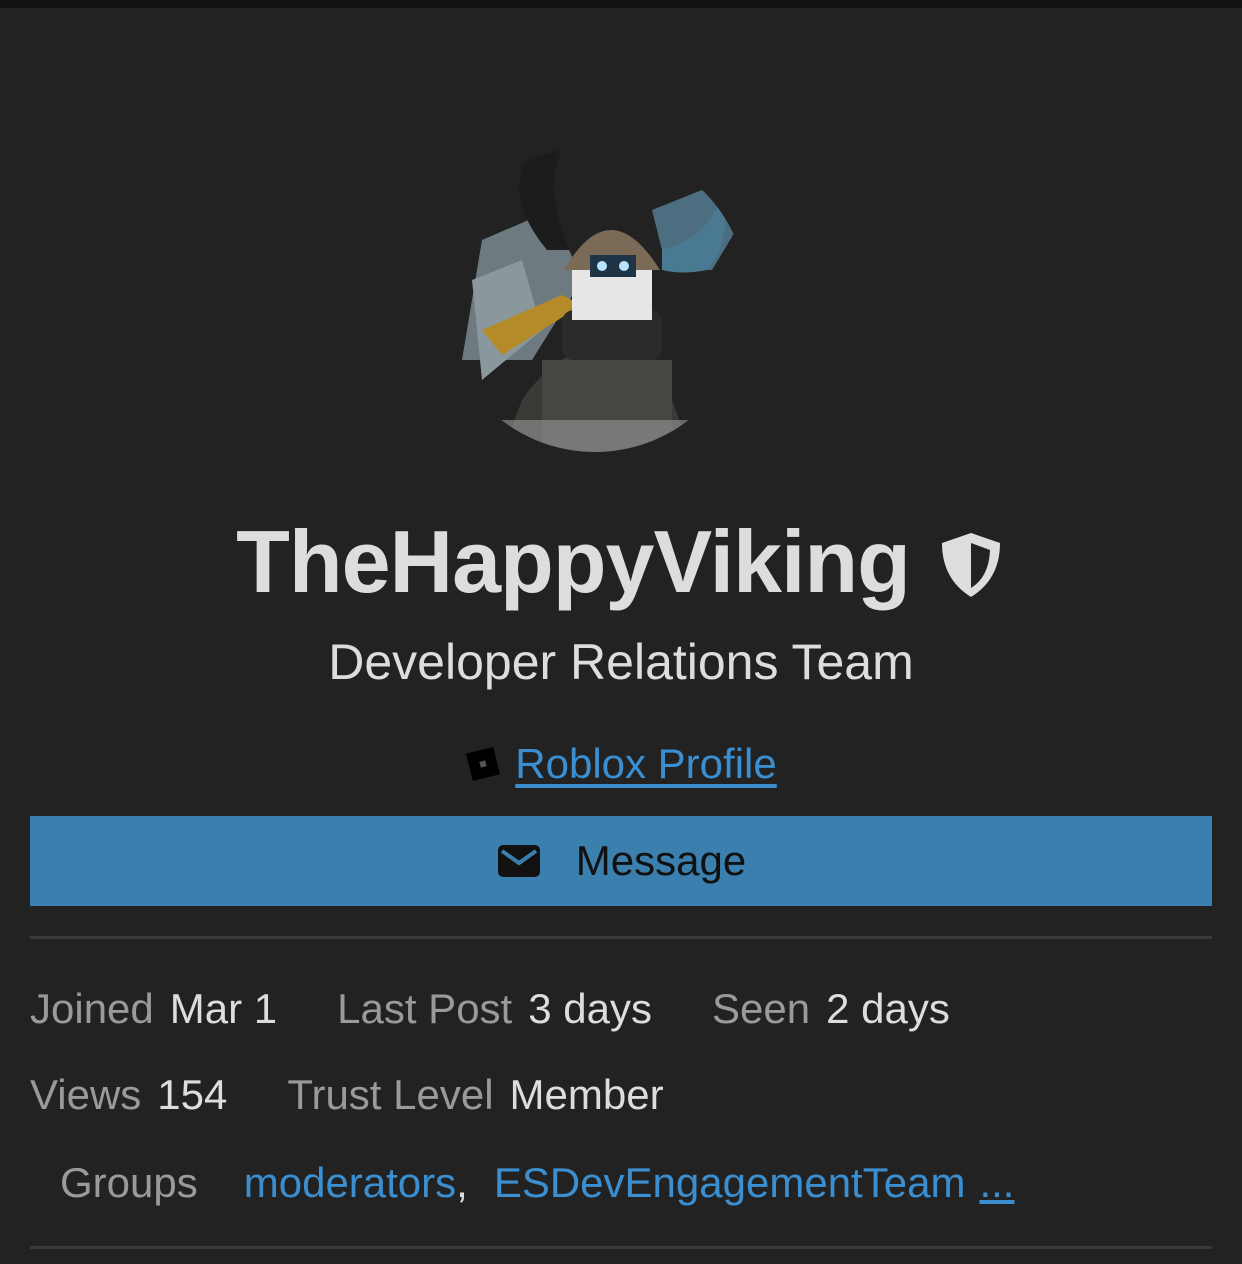 The width and height of the screenshot is (1242, 1264). Describe the element at coordinates (645, 764) in the screenshot. I see `roblox-profile-link: Roblox Profile` at that location.